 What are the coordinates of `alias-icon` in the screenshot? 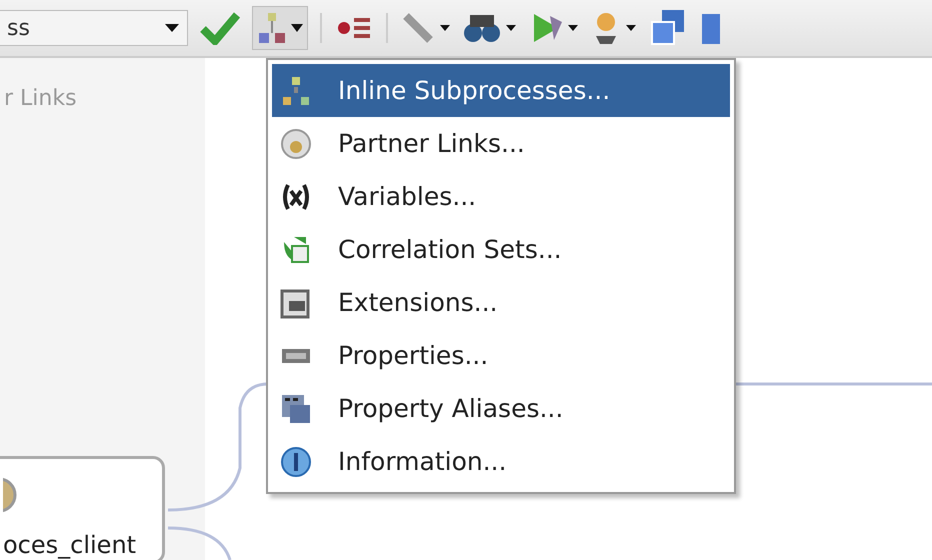 It's located at (296, 408).